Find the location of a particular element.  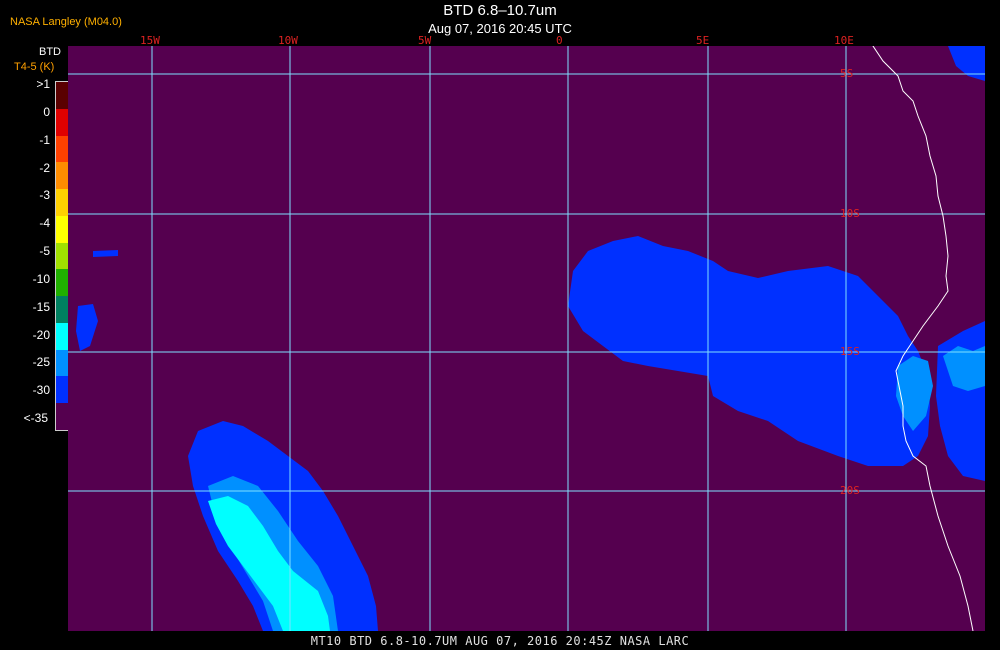

legend-title: BTD is located at coordinates (50, 52).